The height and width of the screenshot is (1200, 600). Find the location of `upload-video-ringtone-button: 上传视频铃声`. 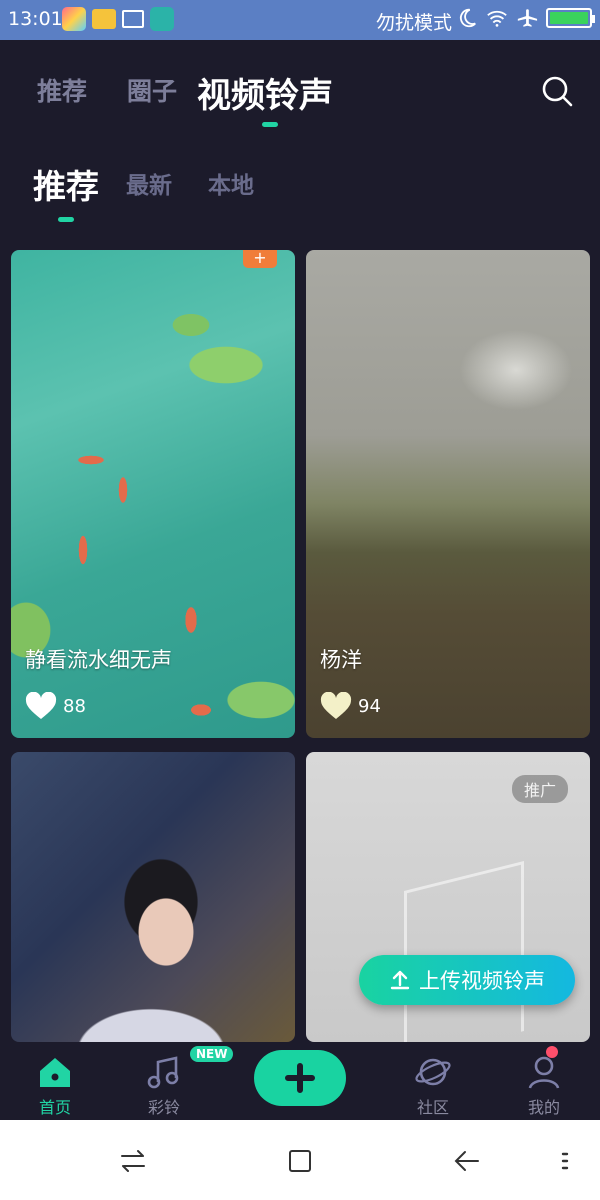

upload-video-ringtone-button: 上传视频铃声 is located at coordinates (467, 980).